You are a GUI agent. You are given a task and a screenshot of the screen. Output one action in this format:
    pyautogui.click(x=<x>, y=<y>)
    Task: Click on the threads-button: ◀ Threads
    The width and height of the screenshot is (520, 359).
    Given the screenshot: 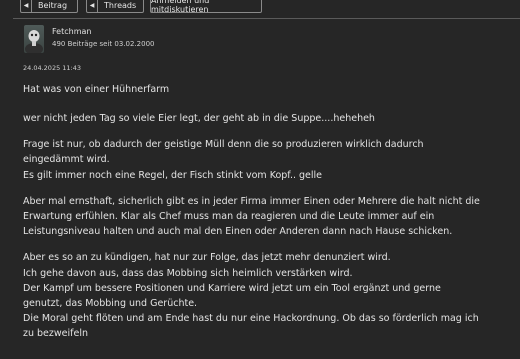 What is the action you would take?
    pyautogui.click(x=115, y=6)
    